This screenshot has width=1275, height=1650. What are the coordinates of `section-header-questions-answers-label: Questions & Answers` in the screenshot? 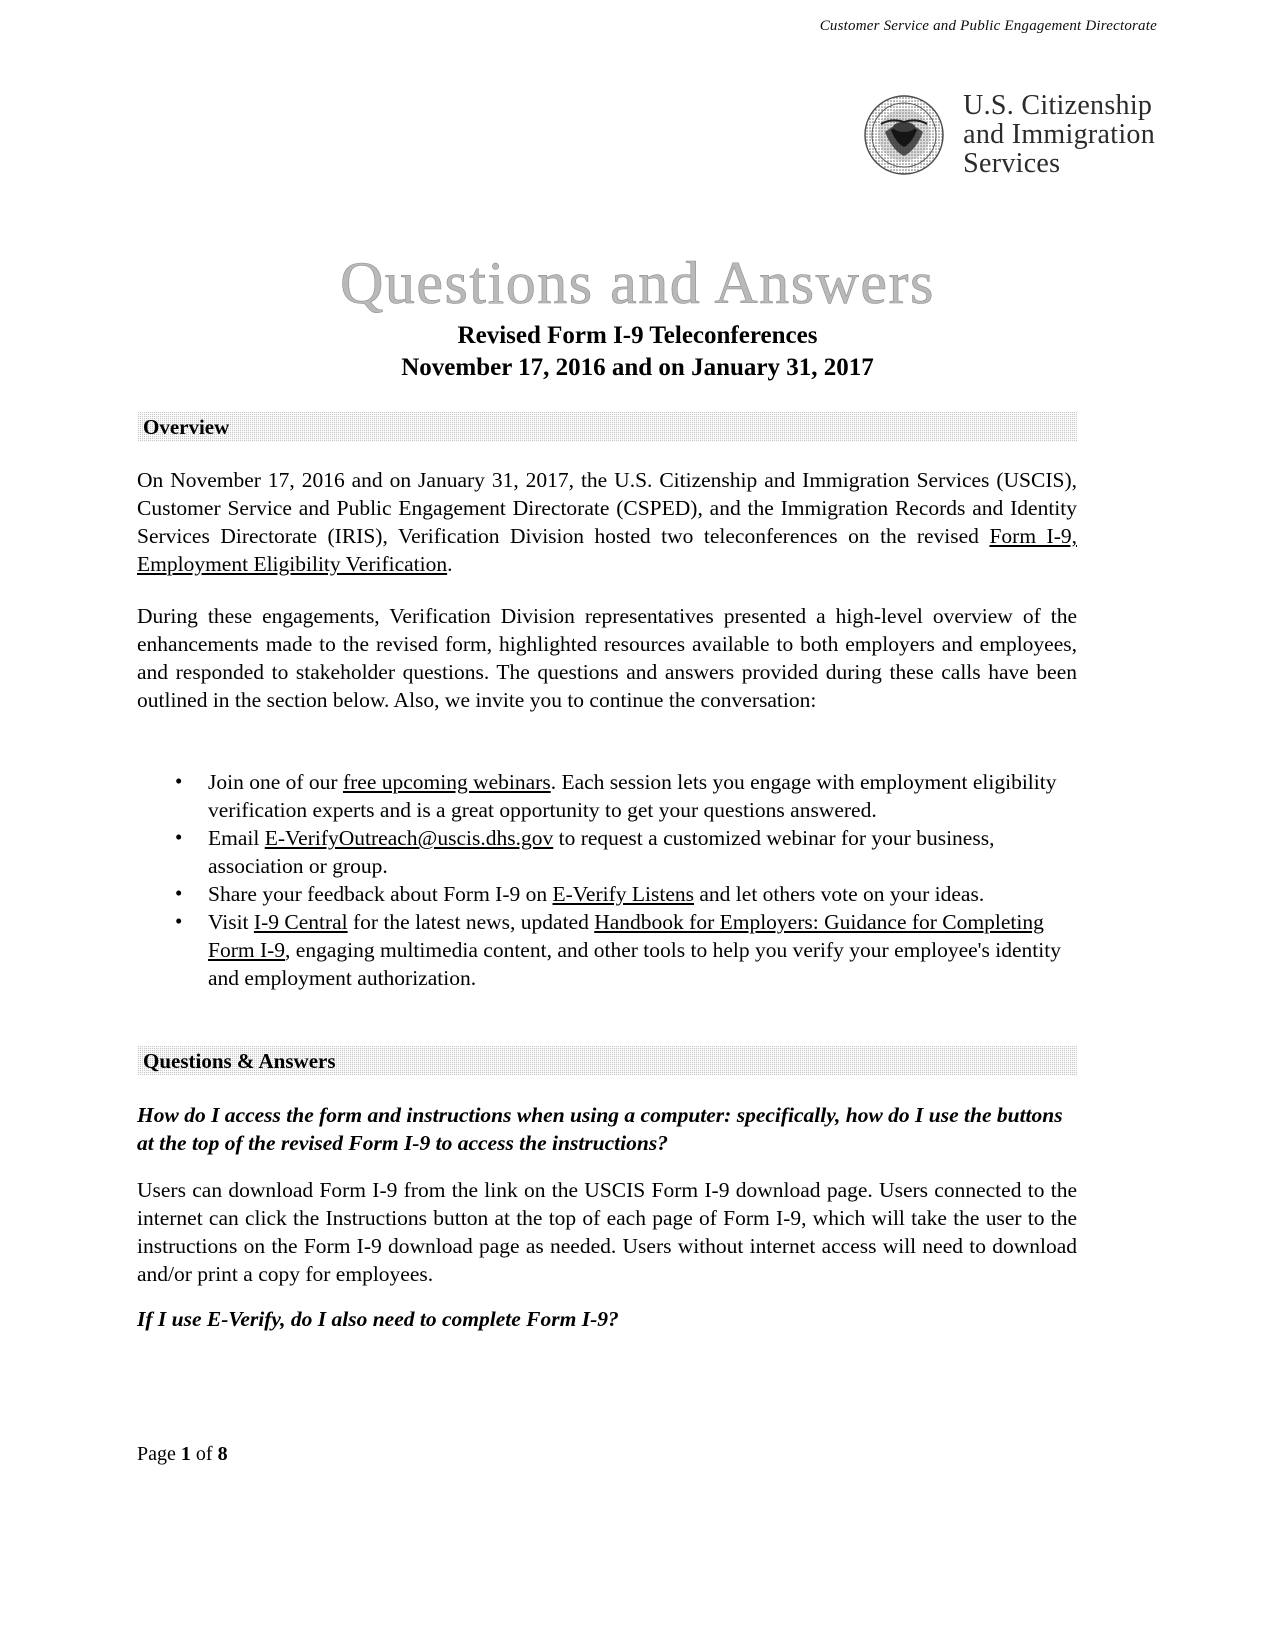 It's located at (239, 1060).